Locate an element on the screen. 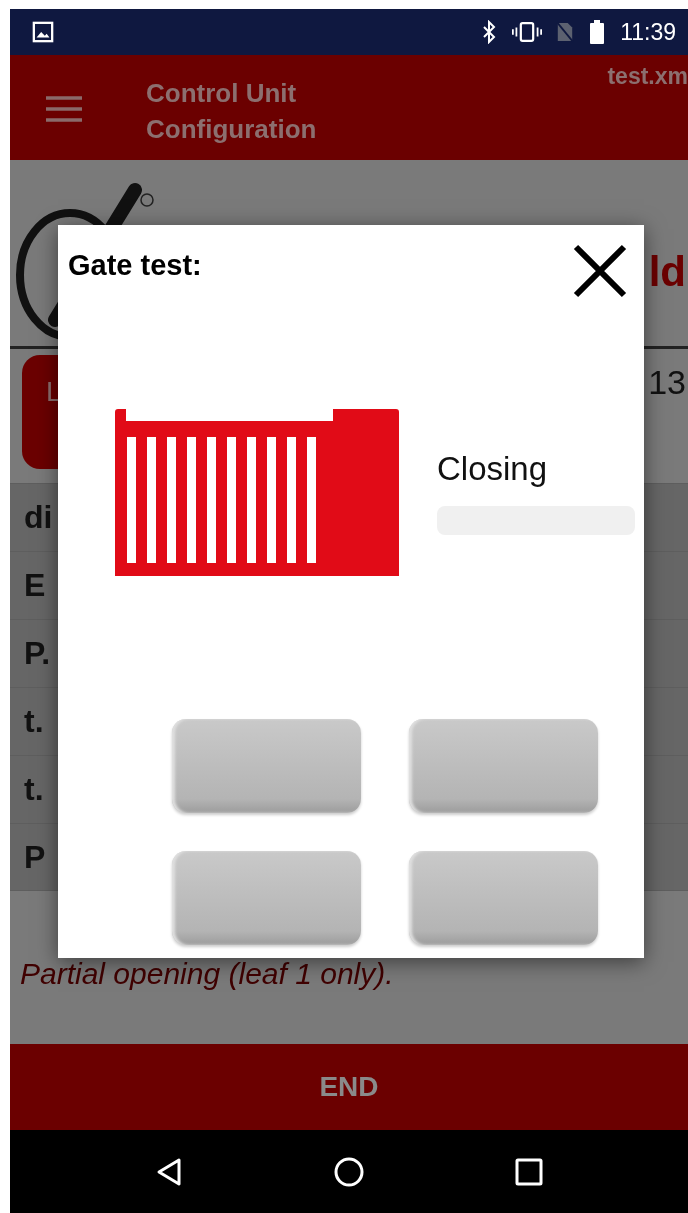 This screenshot has height=1213, width=688. no-sim-icon is located at coordinates (565, 32).